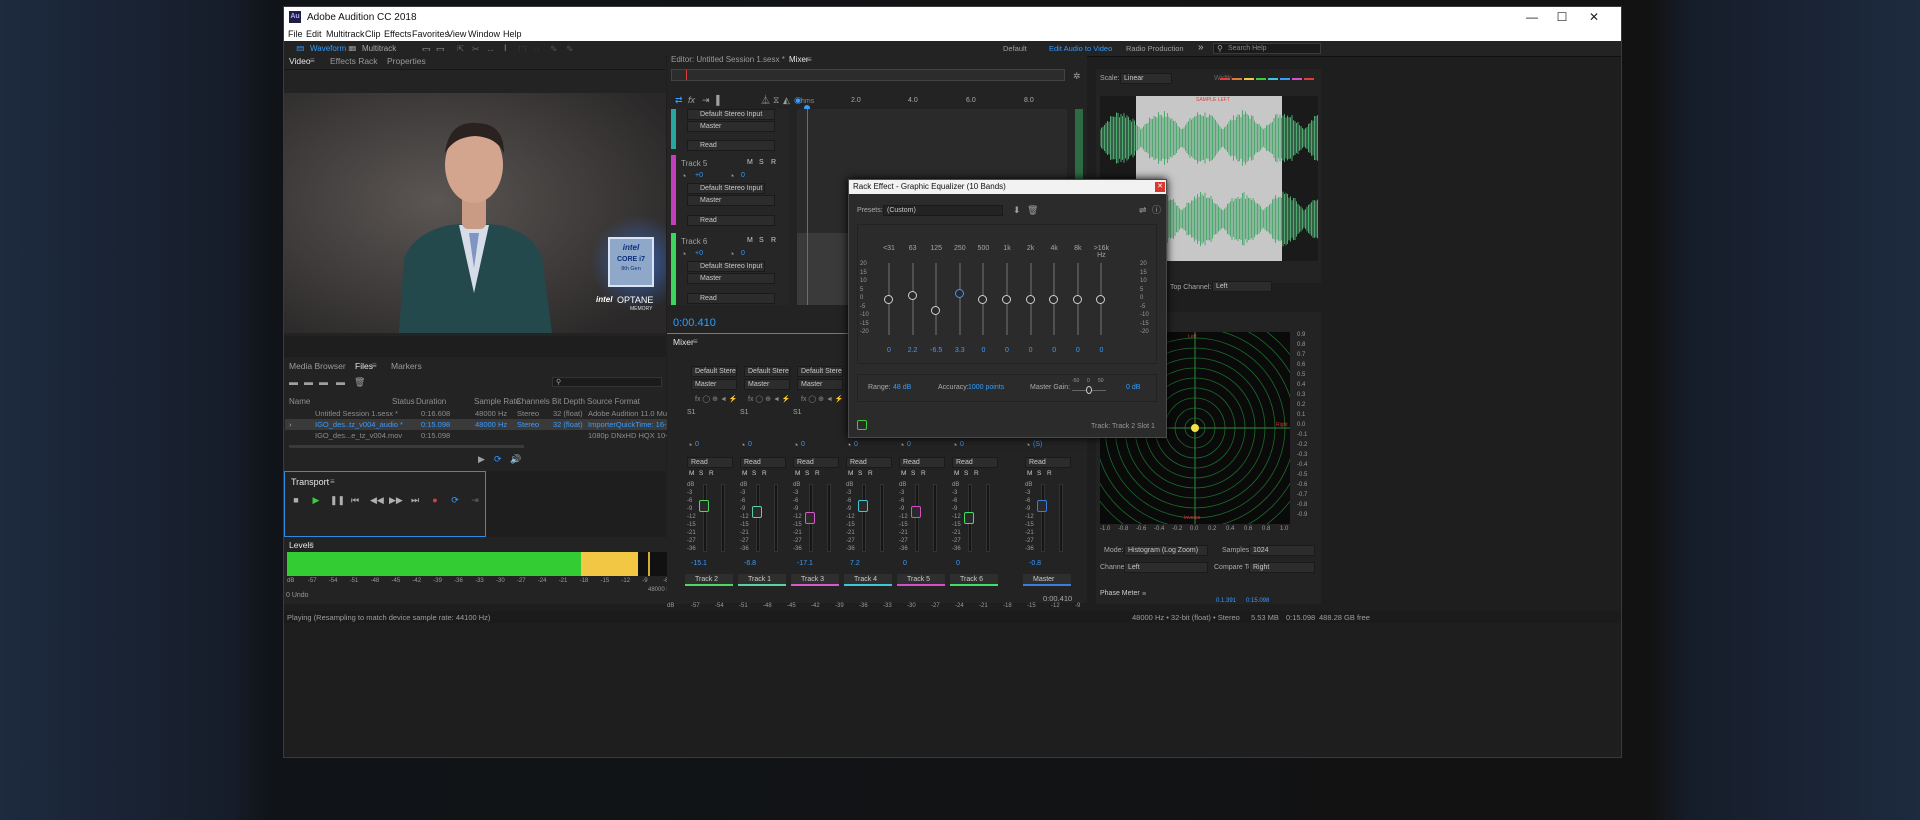 Image resolution: width=1920 pixels, height=820 pixels. I want to click on eq-band-value: -6.5, so click(936, 350).